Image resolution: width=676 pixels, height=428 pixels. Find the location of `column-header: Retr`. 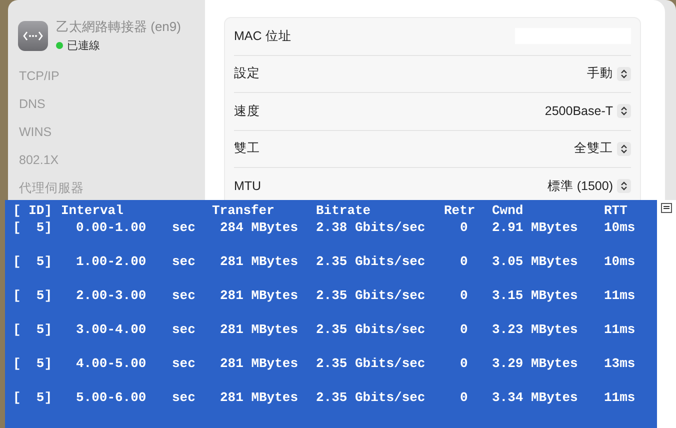

column-header: Retr is located at coordinates (460, 210).